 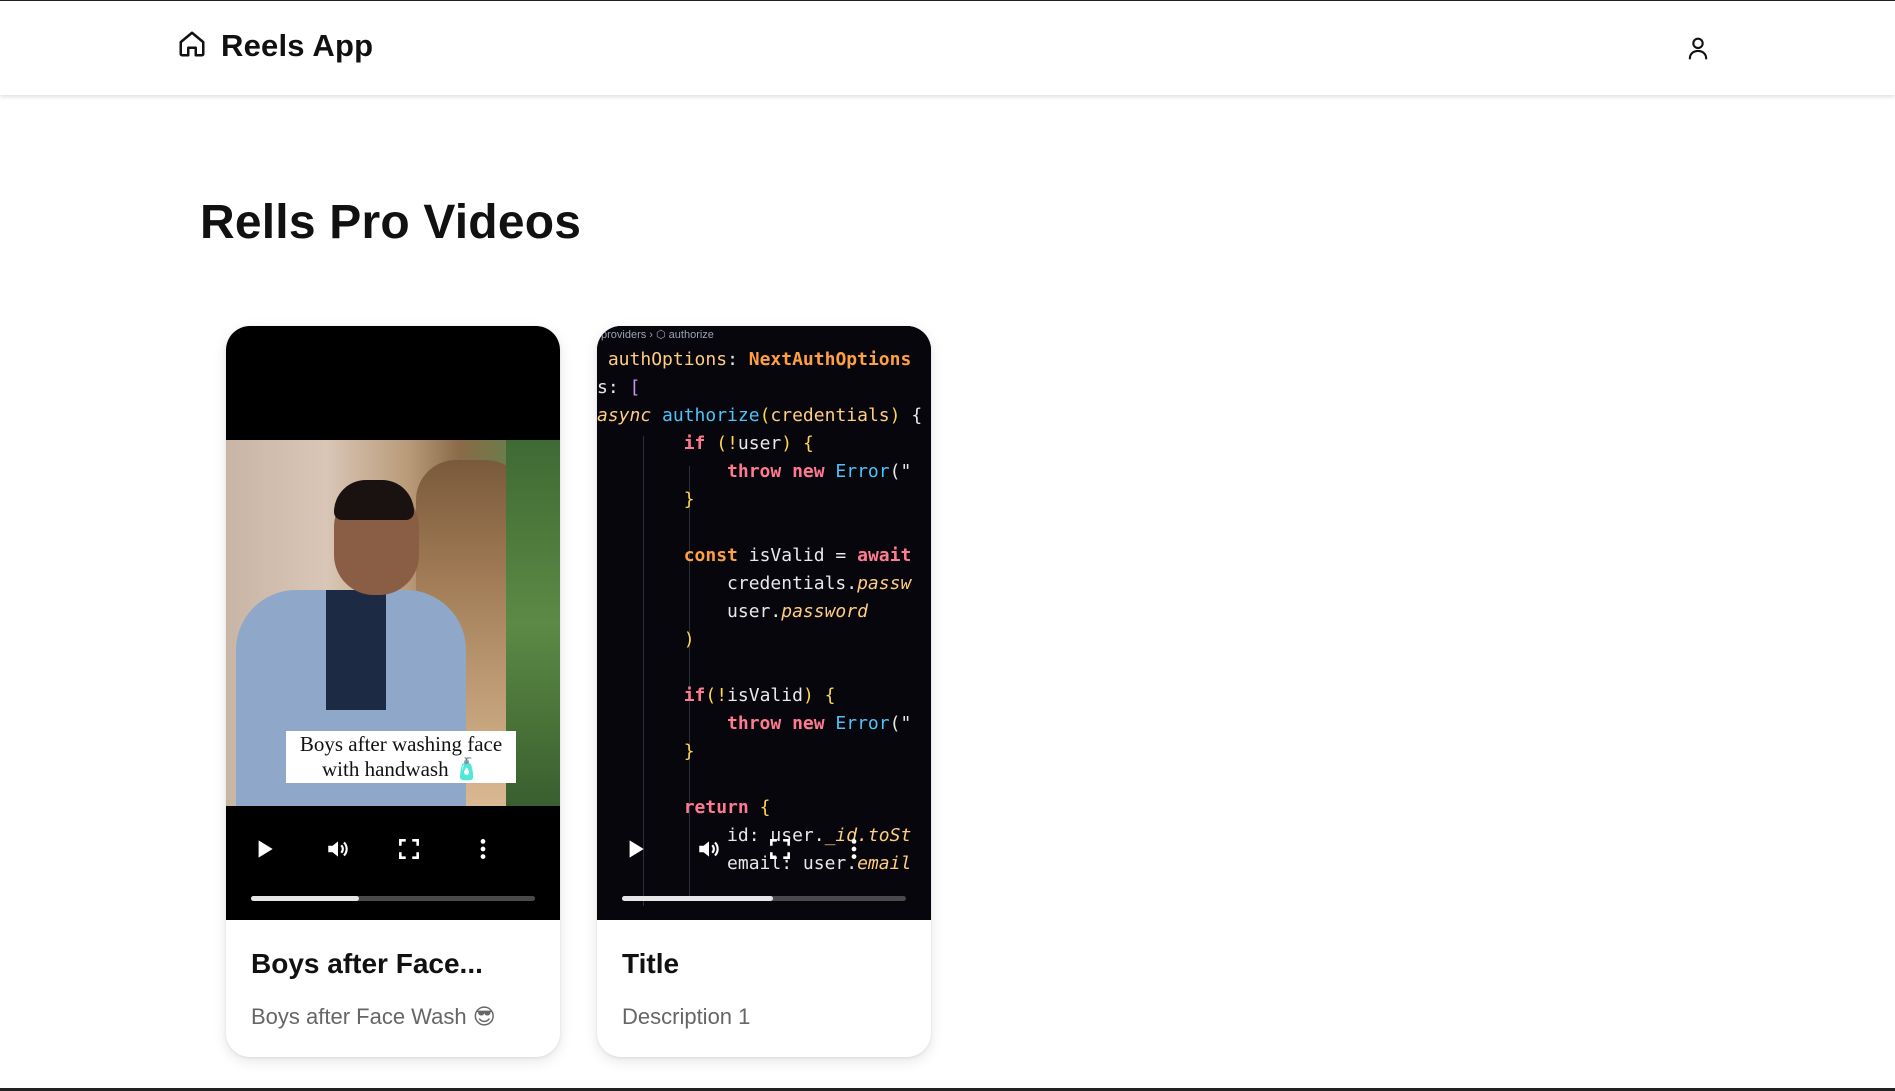 What do you see at coordinates (373, 1016) in the screenshot?
I see `video-description: Boys after Face Wash 😎` at bounding box center [373, 1016].